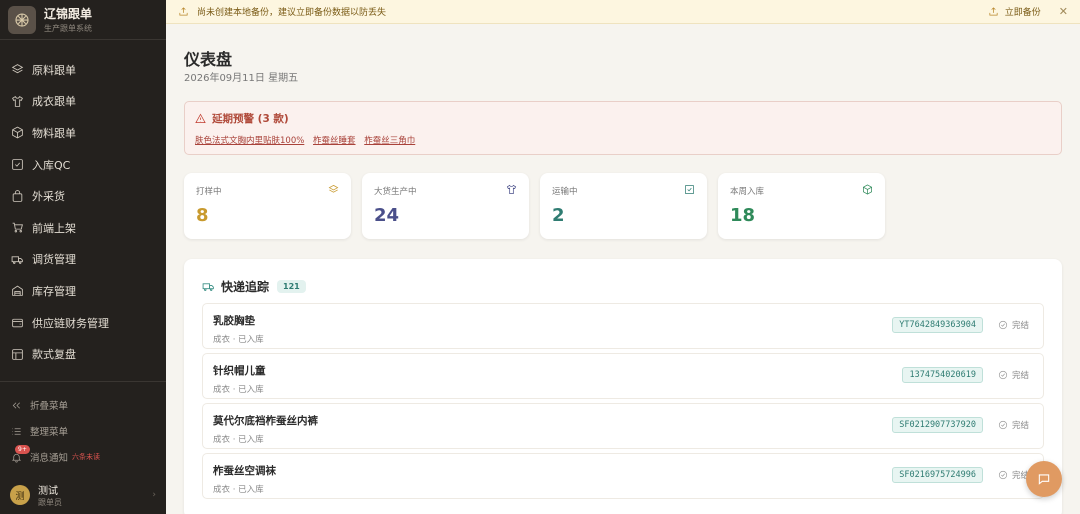  What do you see at coordinates (389, 141) in the screenshot?
I see `alert-link: 柞蚕丝三角巾` at bounding box center [389, 141].